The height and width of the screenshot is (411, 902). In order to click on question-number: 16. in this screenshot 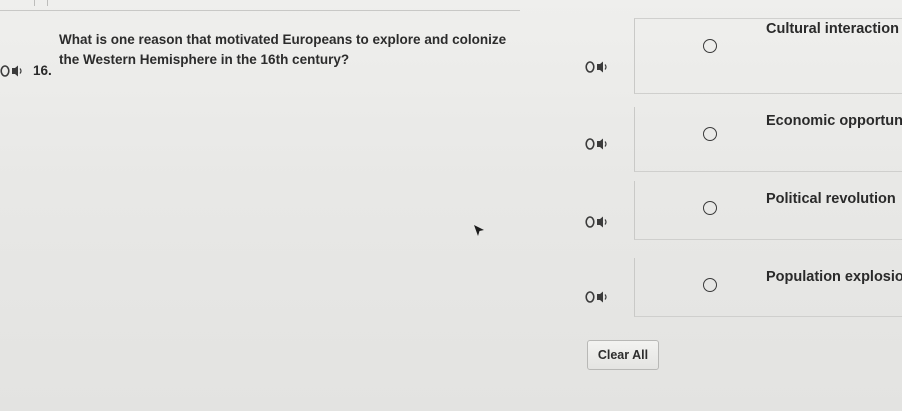, I will do `click(42, 70)`.